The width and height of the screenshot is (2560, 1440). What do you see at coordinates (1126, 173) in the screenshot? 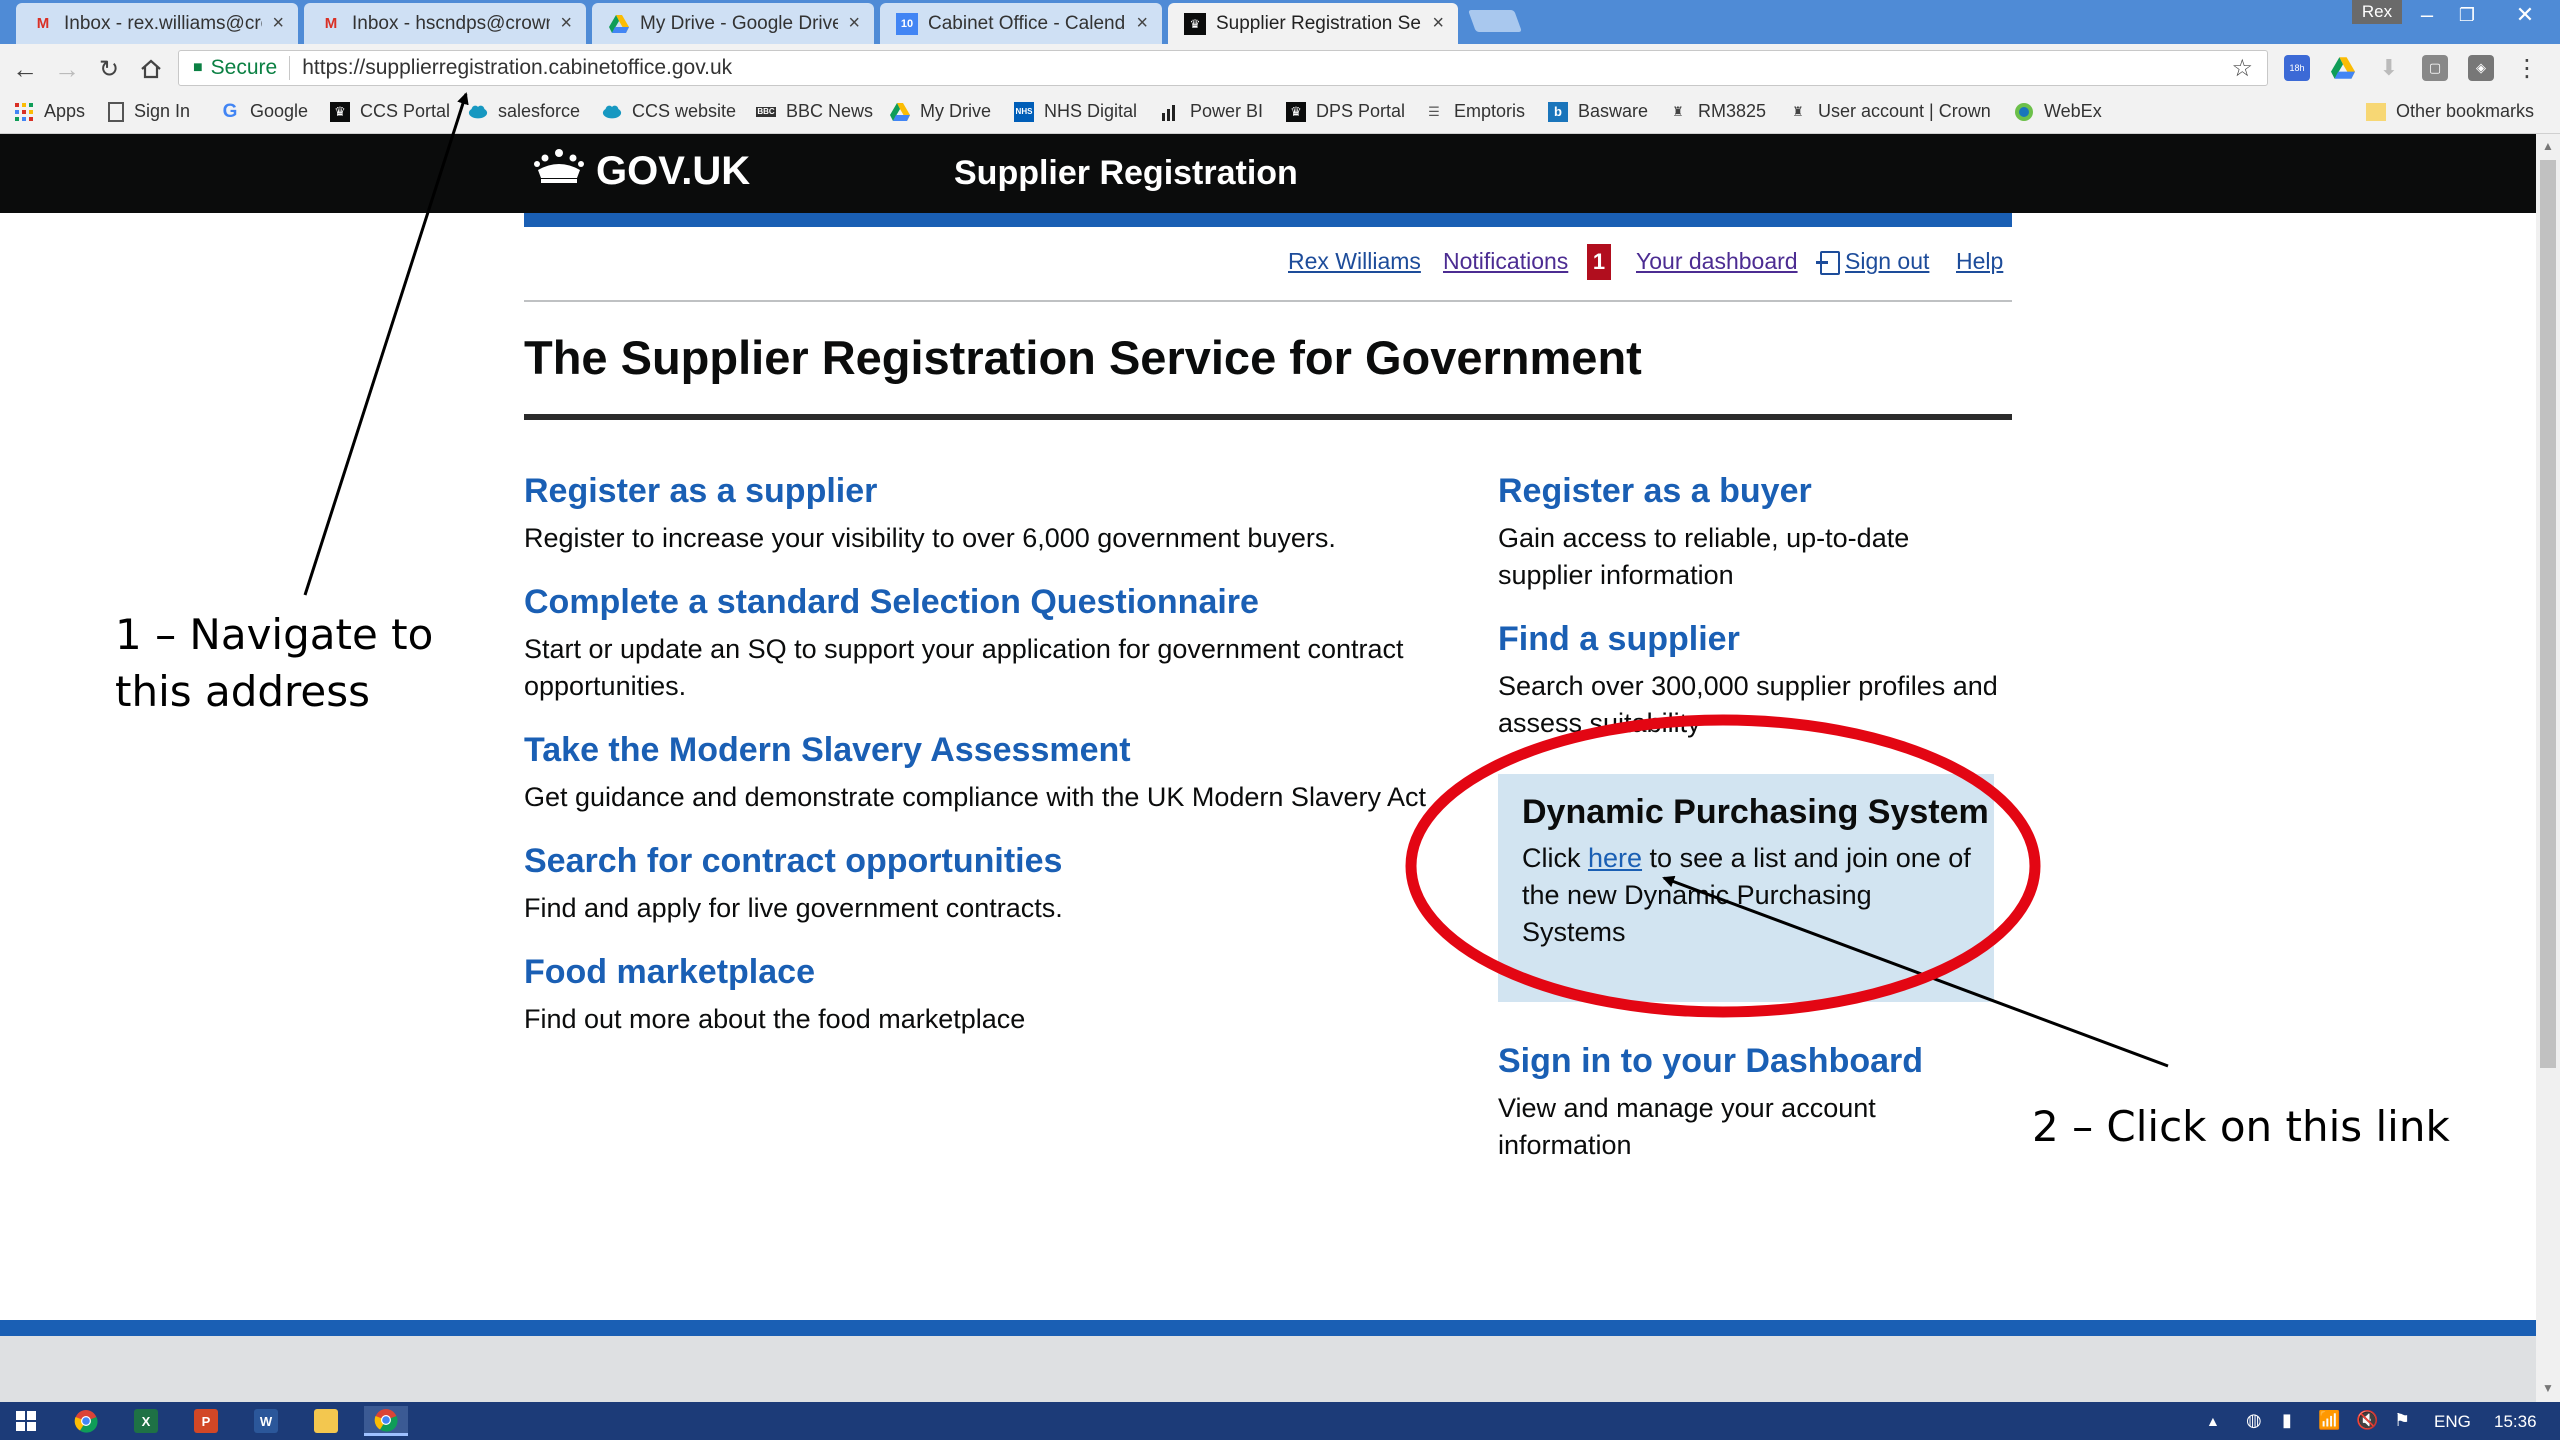
I see `service-name: Supplier Registration` at bounding box center [1126, 173].